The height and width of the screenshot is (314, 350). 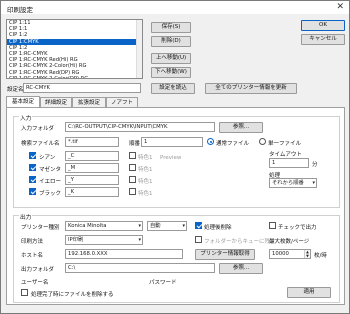 I want to click on queue-label: フォルダーからキューに残す, so click(x=240, y=242).